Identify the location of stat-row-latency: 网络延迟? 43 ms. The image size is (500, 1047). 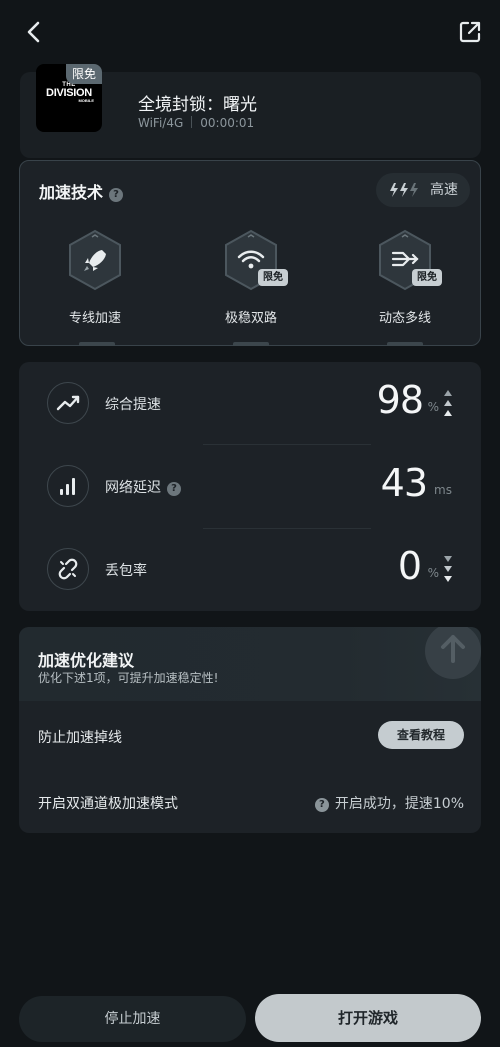
(250, 487).